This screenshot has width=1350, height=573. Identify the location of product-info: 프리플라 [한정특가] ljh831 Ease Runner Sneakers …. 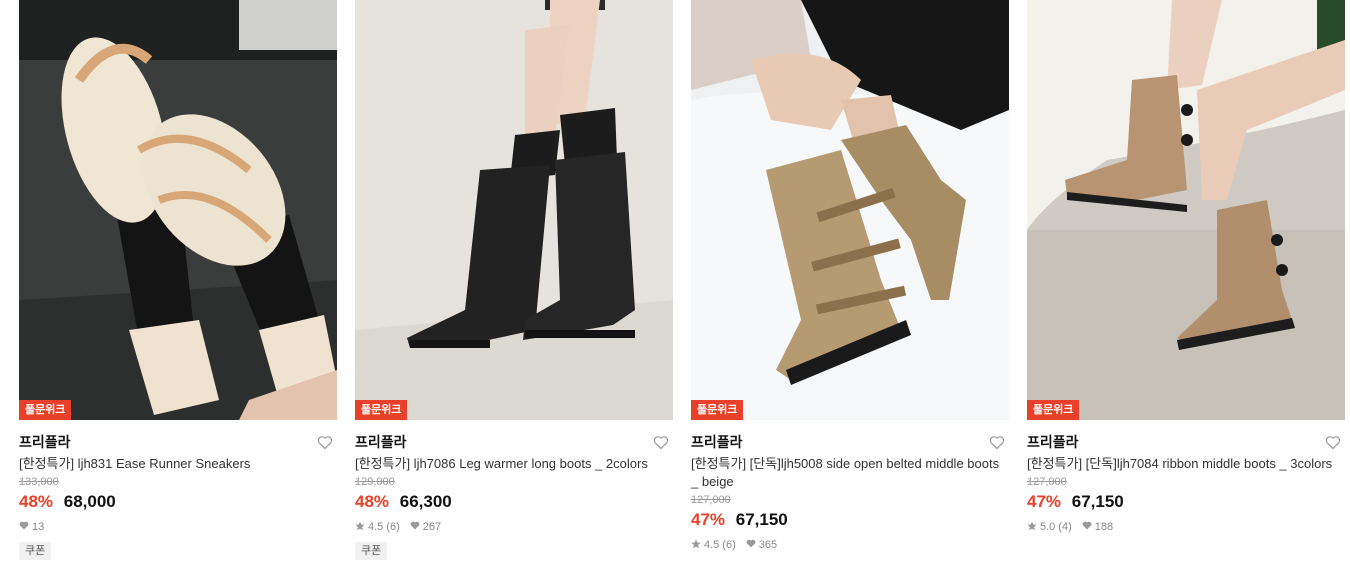
(178, 490).